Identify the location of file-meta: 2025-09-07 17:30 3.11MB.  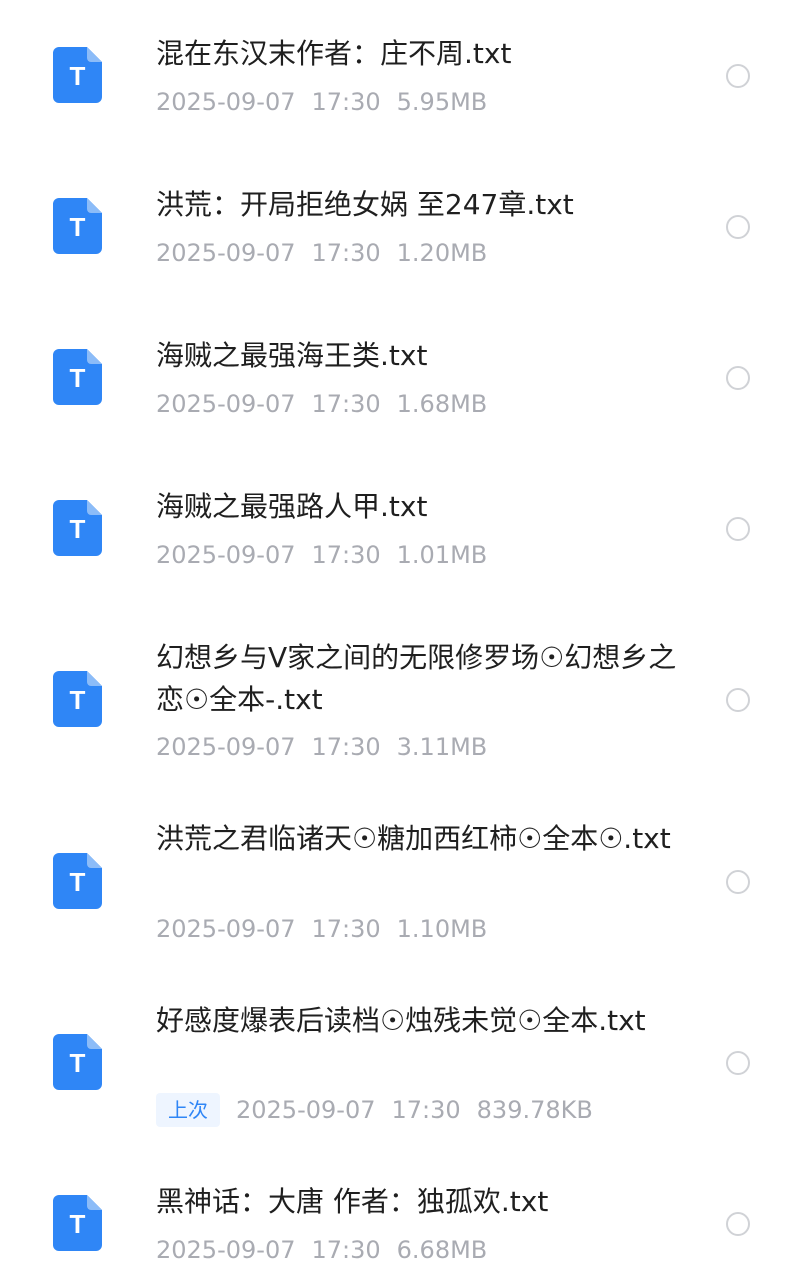
(329, 747).